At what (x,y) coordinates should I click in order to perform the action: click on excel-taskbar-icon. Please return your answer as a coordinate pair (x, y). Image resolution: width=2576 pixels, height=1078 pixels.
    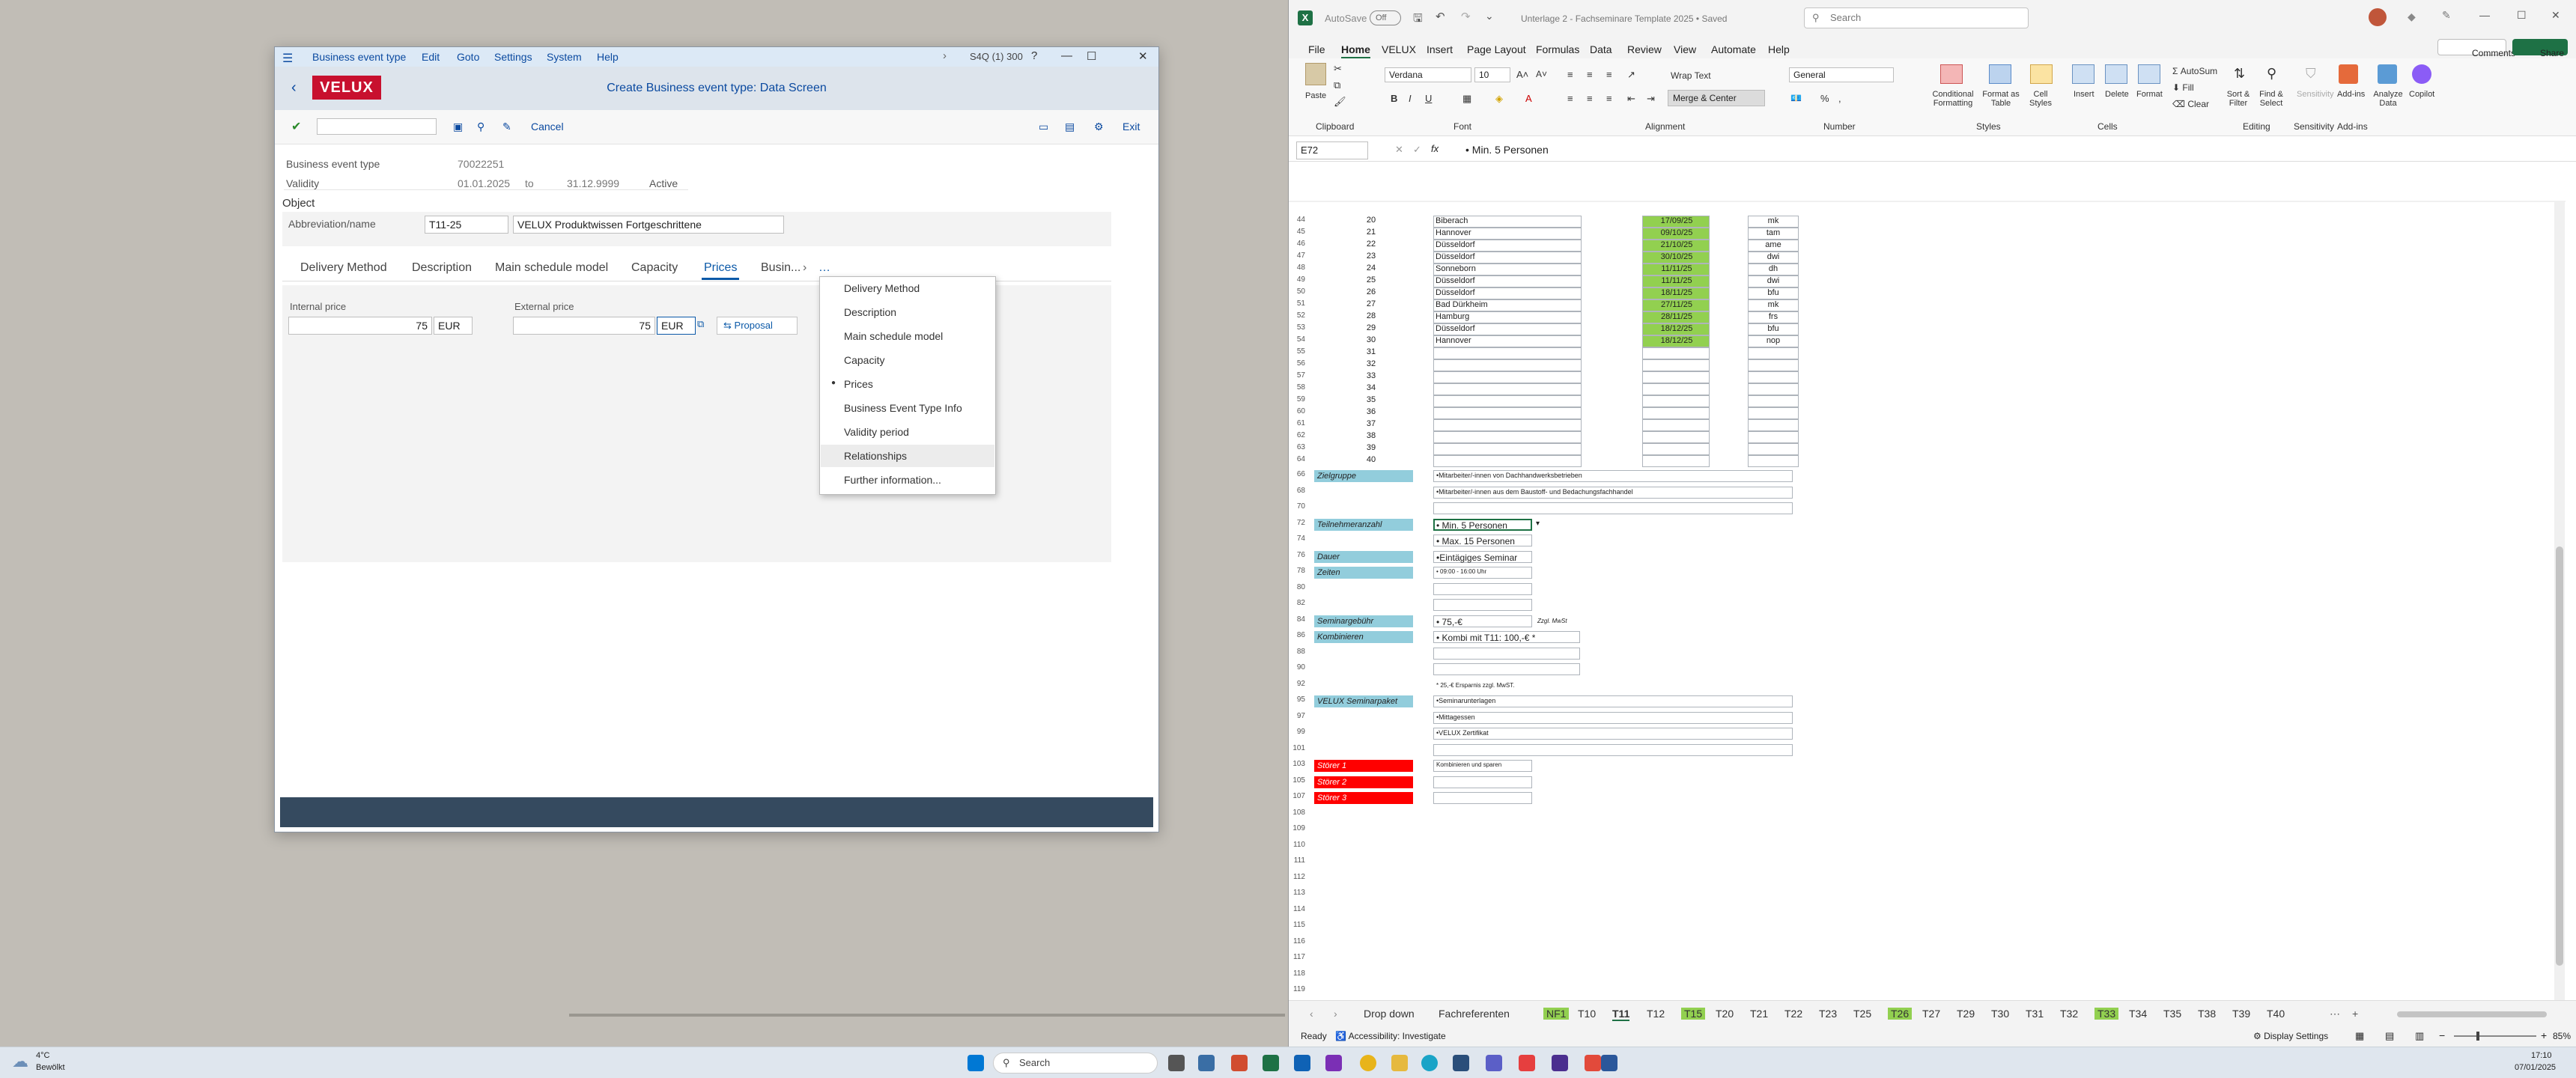
    Looking at the image, I should click on (1271, 1063).